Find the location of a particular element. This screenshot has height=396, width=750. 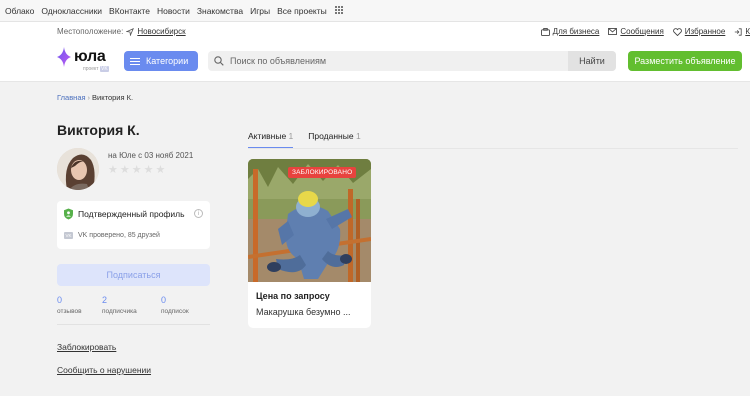

favorites-link-label: Избранное is located at coordinates (705, 31).